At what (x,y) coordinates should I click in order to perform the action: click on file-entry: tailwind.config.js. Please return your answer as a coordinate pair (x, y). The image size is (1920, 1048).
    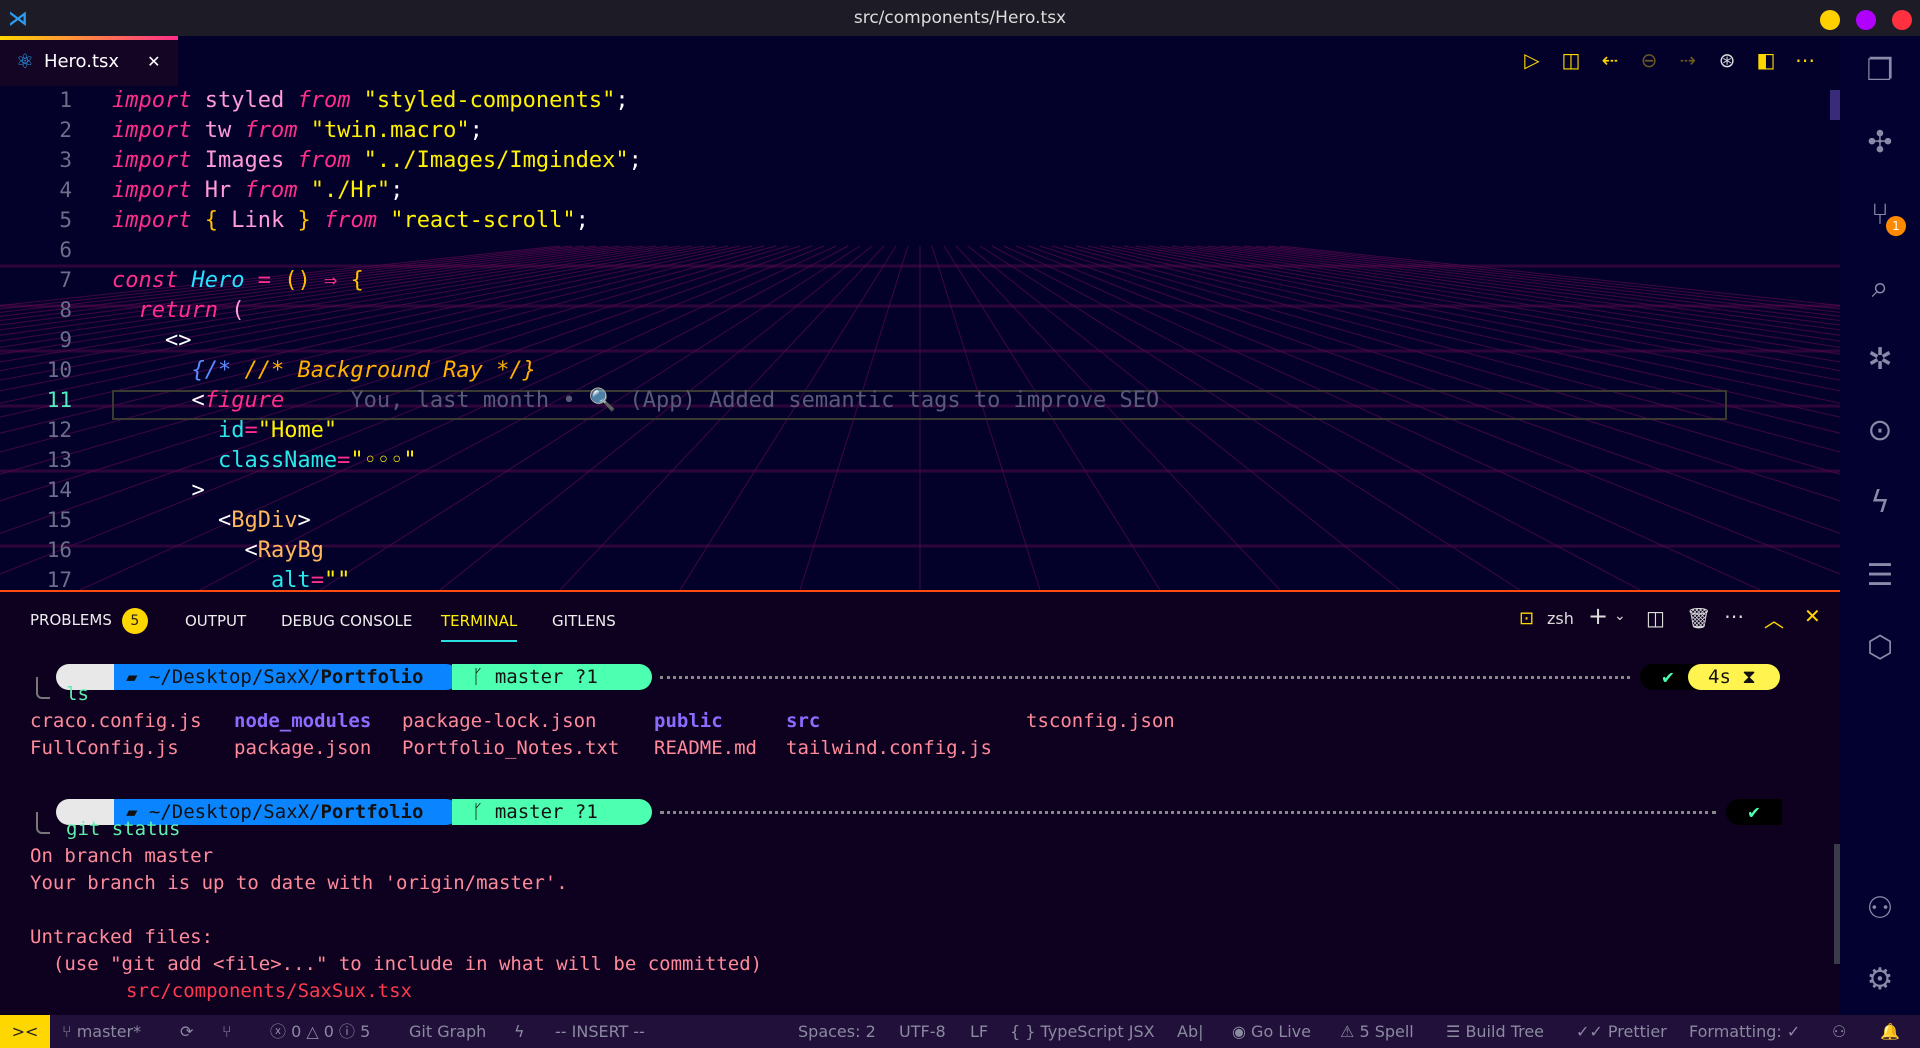
    Looking at the image, I should click on (889, 748).